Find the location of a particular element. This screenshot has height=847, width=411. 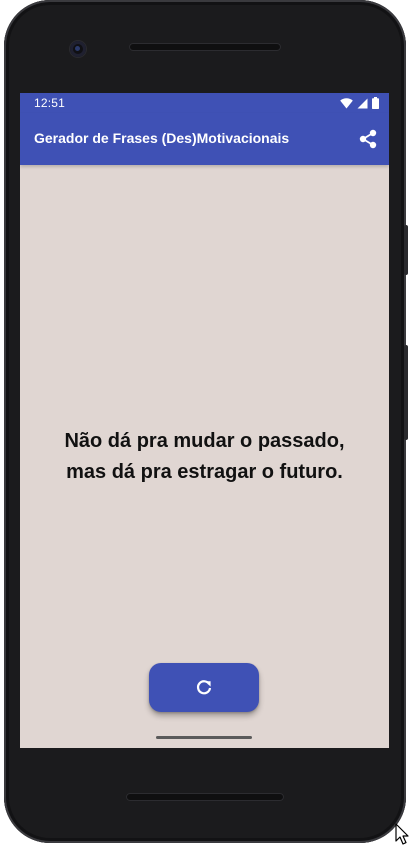

app-title: Gerador de Frases (Des)Motivacionais is located at coordinates (162, 138).